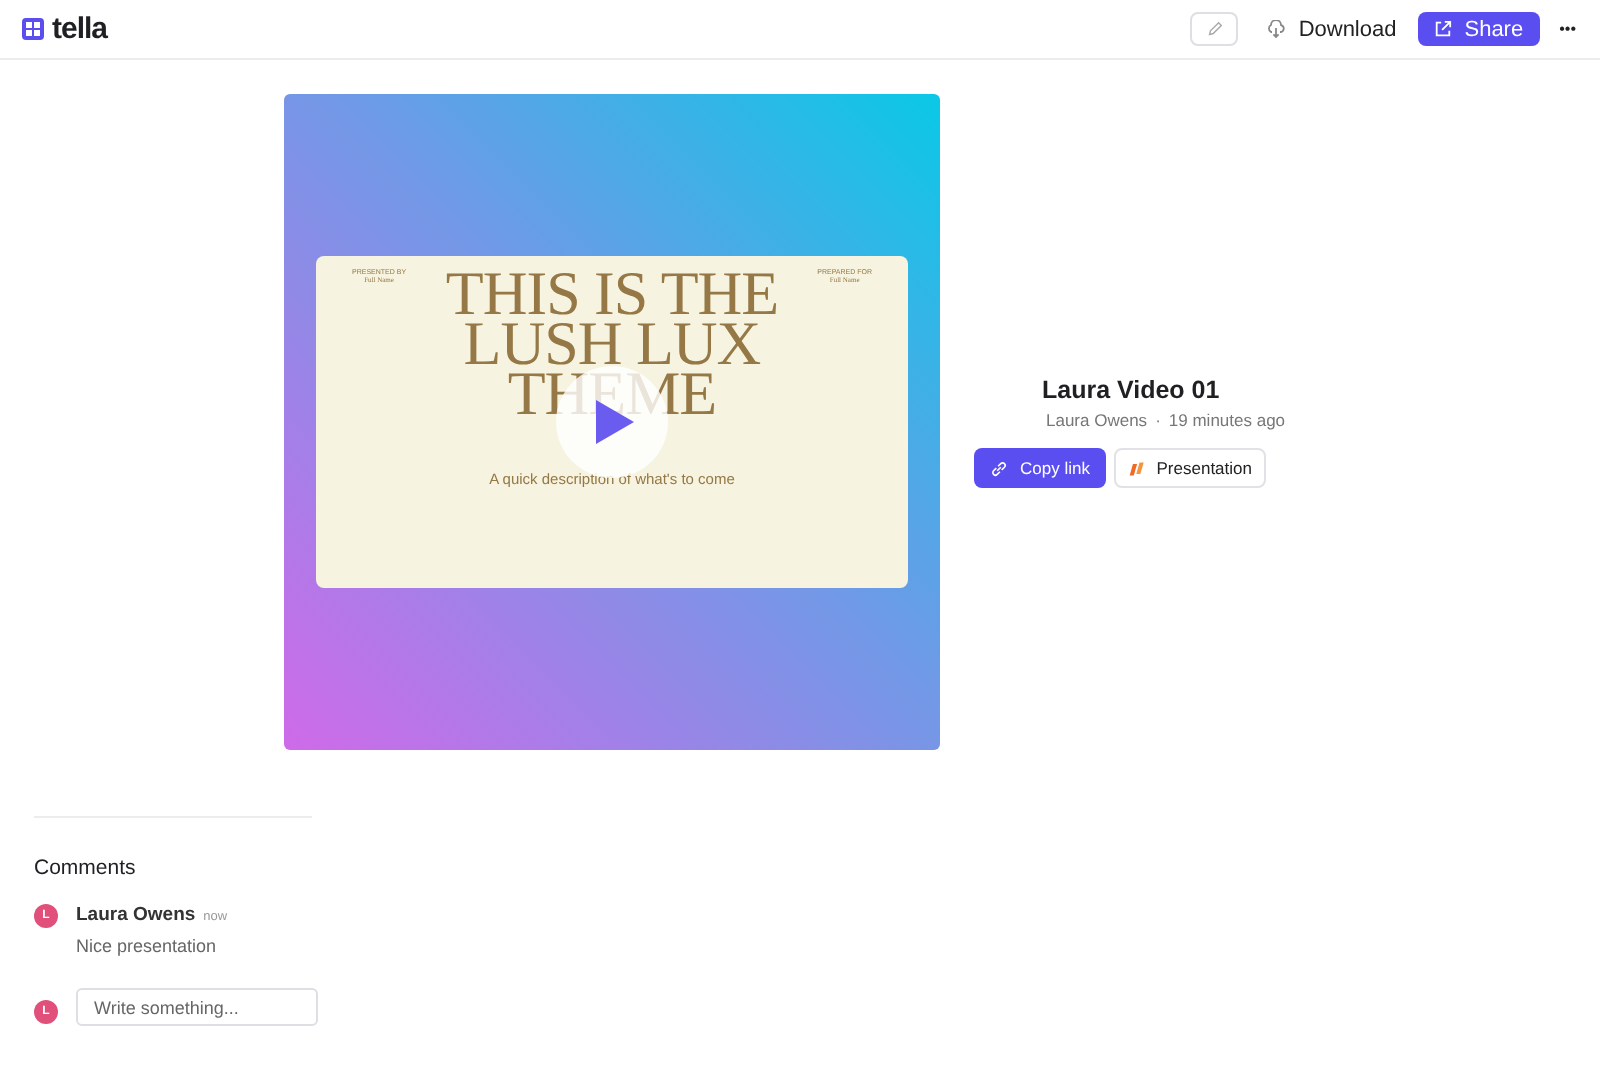  I want to click on presentation-button: Presentation, so click(1190, 468).